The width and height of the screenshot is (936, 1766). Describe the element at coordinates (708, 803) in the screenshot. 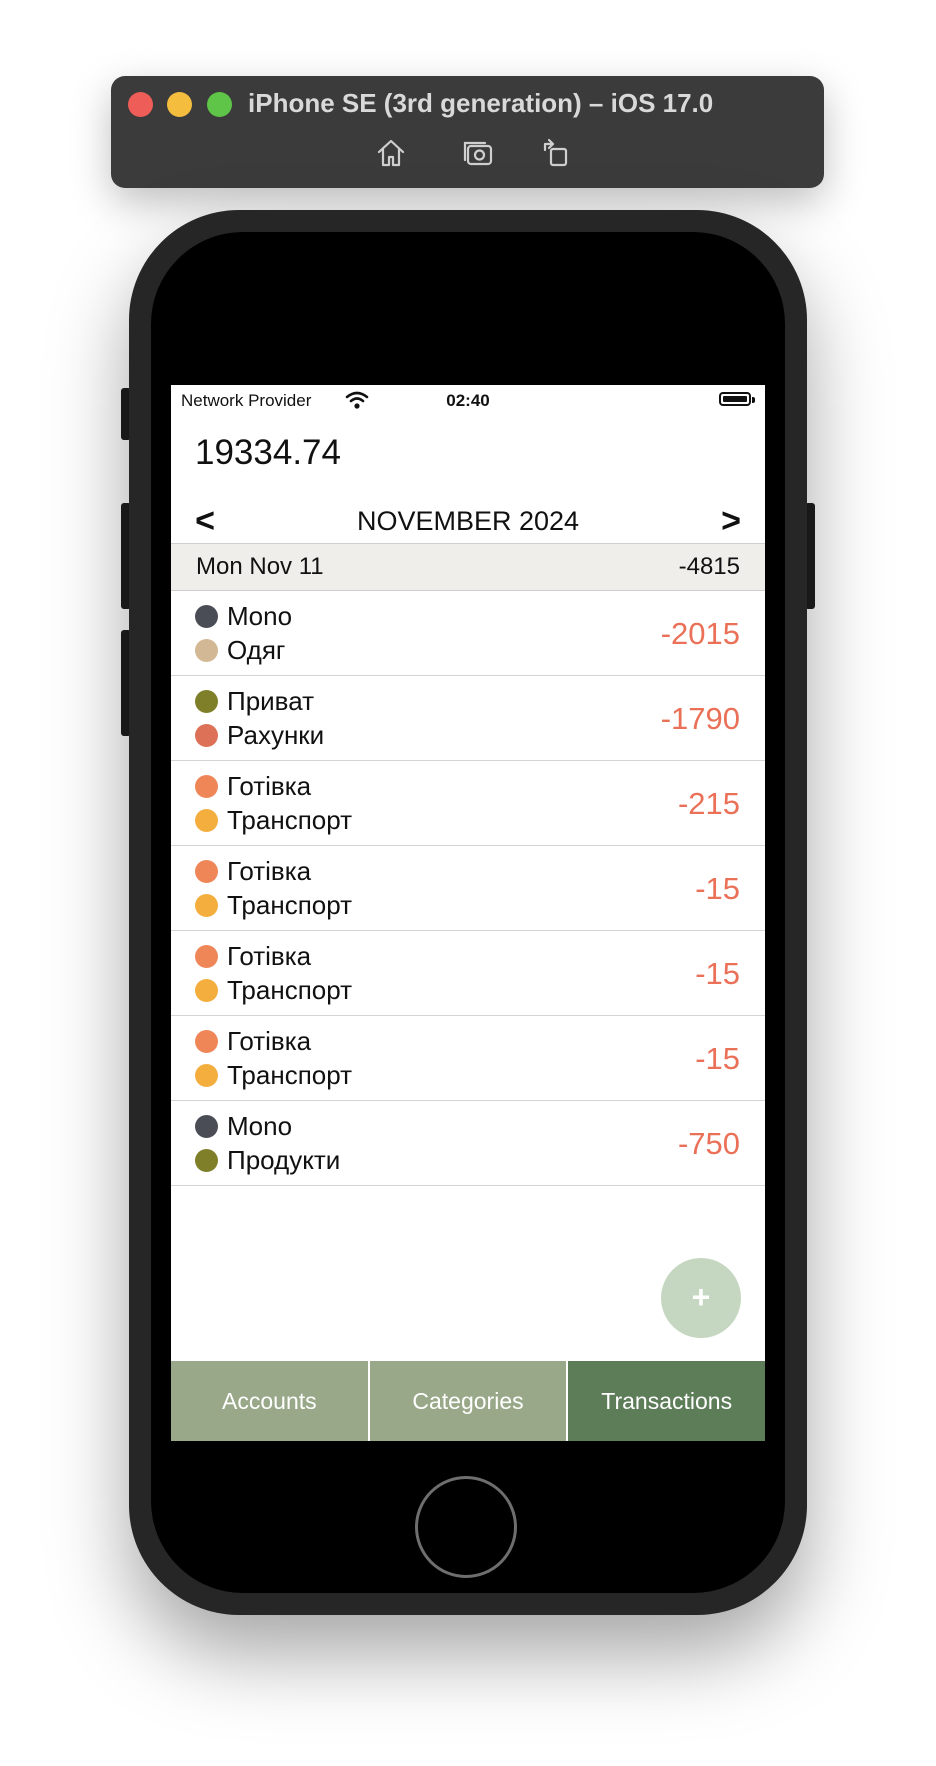

I see `transaction-amount: -215` at that location.